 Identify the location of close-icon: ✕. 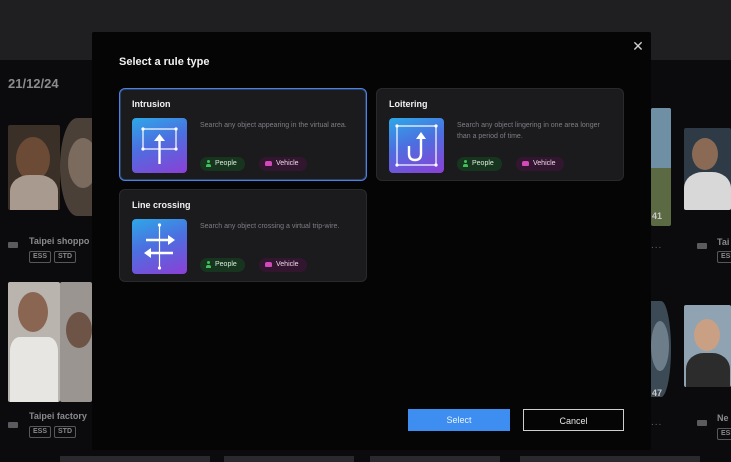
(638, 46).